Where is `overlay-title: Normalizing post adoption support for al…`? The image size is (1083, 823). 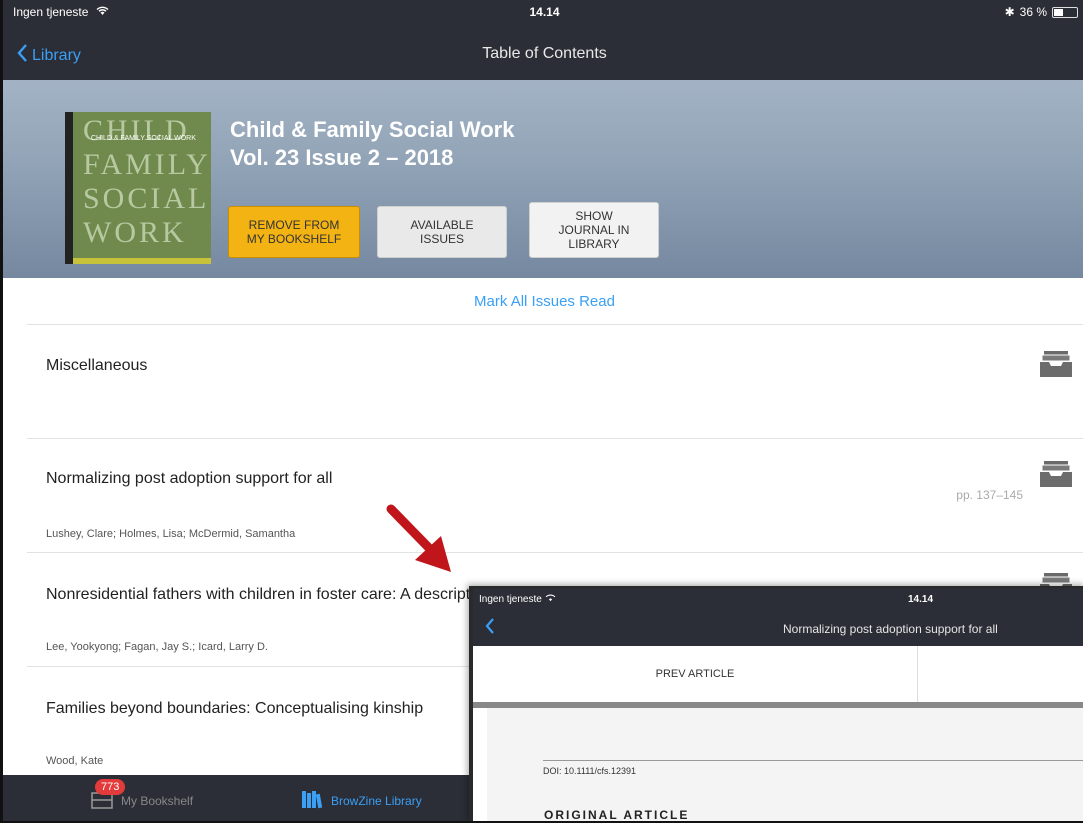 overlay-title: Normalizing post adoption support for al… is located at coordinates (890, 629).